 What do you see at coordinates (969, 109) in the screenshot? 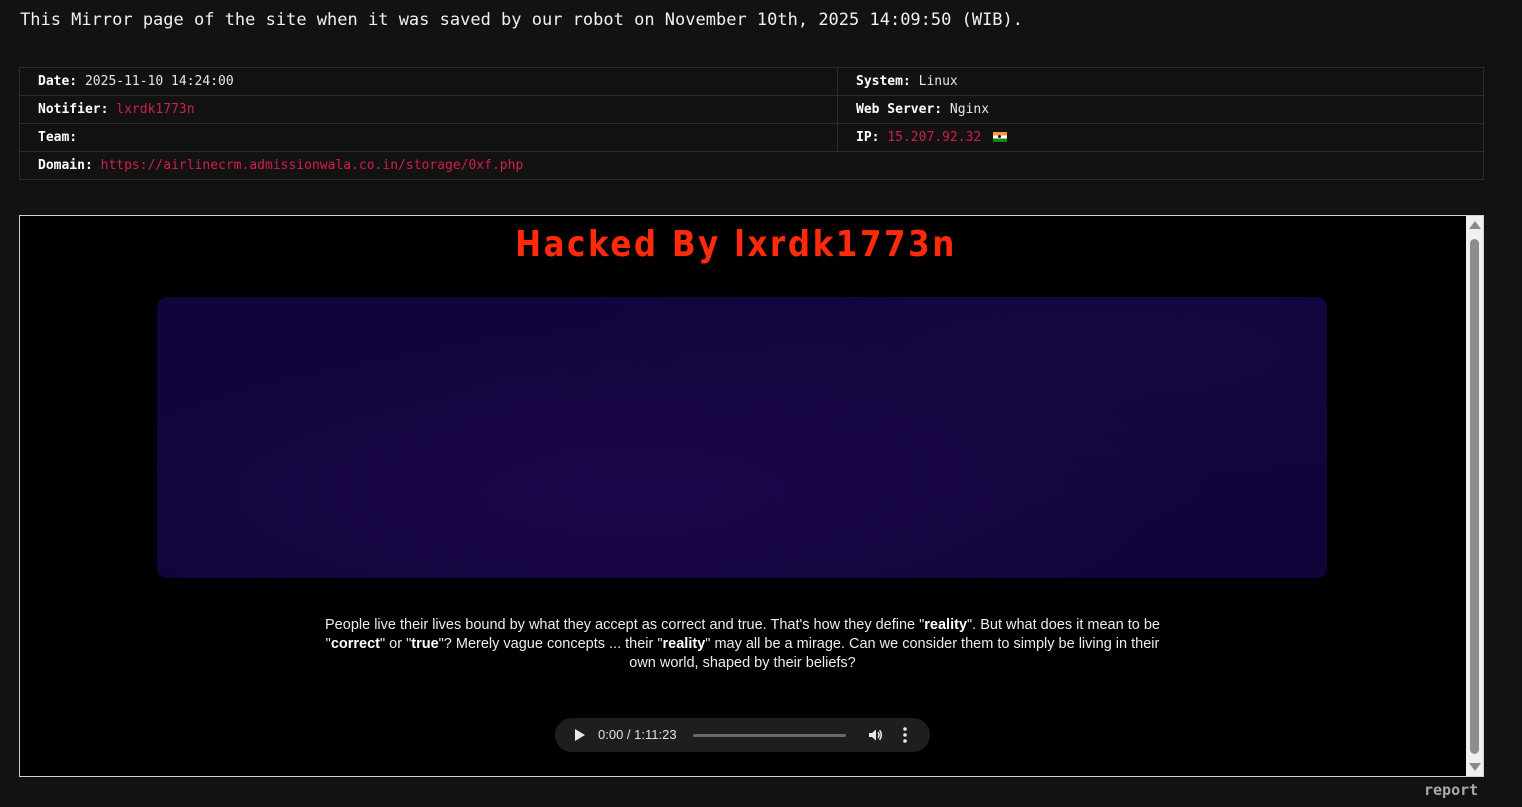
I see `webserver-value: Nginx` at bounding box center [969, 109].